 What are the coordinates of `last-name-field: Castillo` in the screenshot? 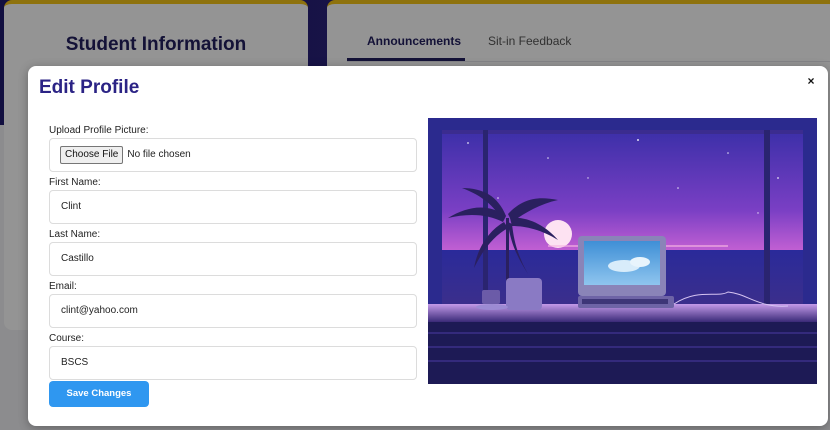 It's located at (233, 259).